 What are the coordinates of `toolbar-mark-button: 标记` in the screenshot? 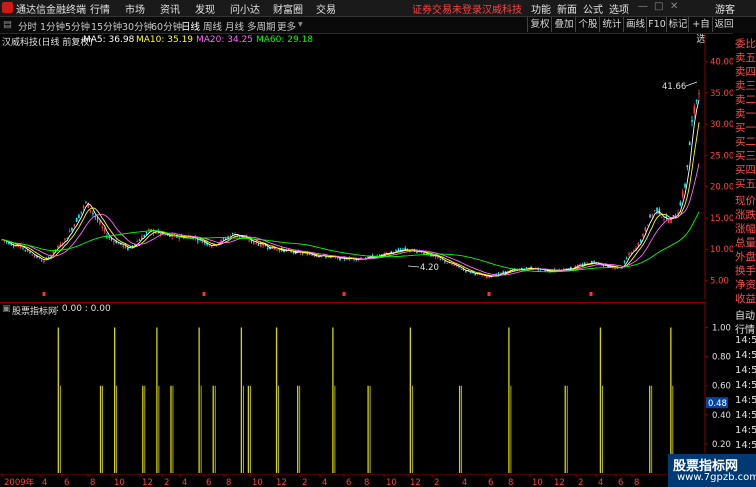 It's located at (677, 24).